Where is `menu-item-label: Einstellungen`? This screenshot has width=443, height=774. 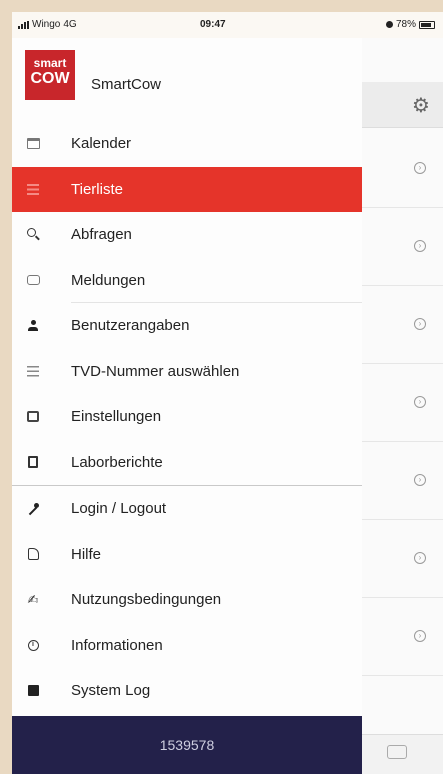 menu-item-label: Einstellungen is located at coordinates (116, 417).